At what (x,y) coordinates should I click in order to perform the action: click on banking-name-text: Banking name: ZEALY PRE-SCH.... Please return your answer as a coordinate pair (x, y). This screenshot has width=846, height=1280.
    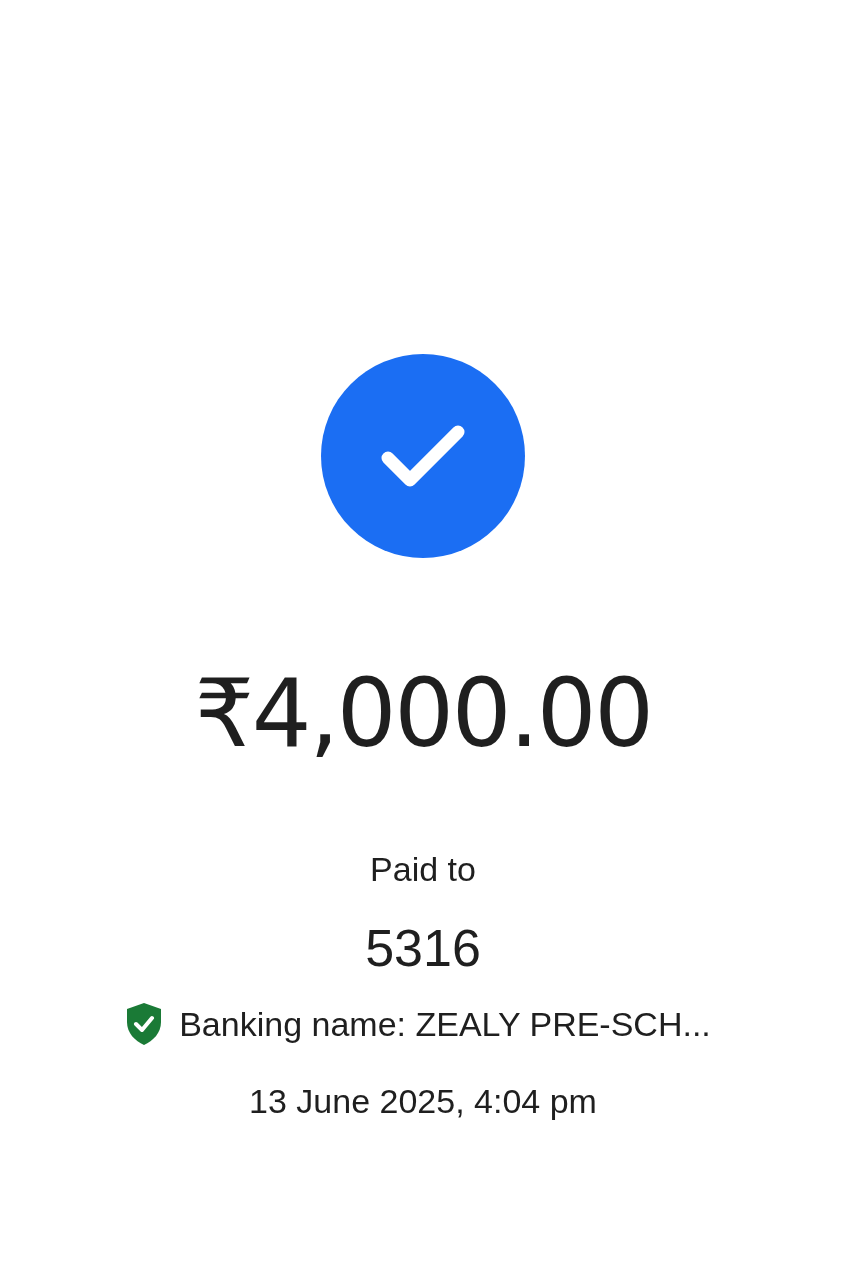
    Looking at the image, I should click on (445, 1024).